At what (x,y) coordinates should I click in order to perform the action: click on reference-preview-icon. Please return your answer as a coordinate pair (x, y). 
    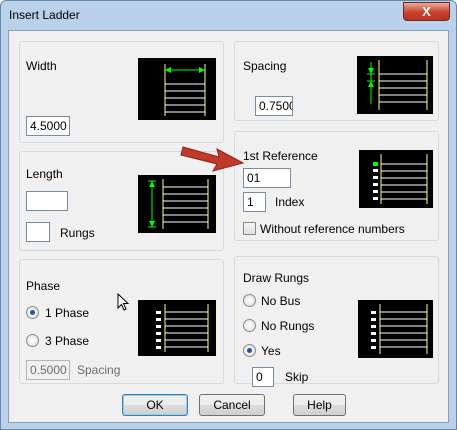
    Looking at the image, I should click on (396, 179).